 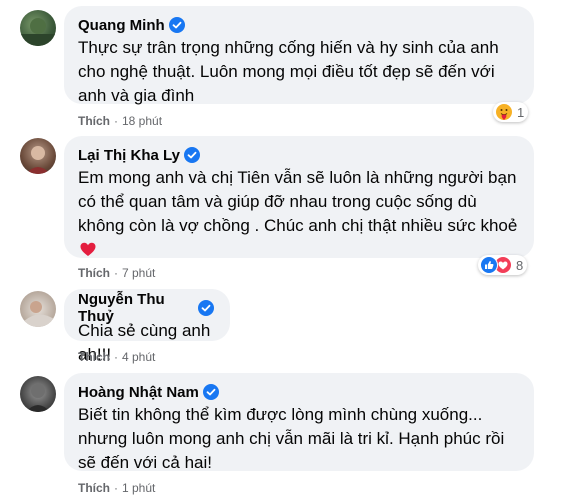 I want to click on comment-meta: Thích · 18 phút, so click(x=120, y=121).